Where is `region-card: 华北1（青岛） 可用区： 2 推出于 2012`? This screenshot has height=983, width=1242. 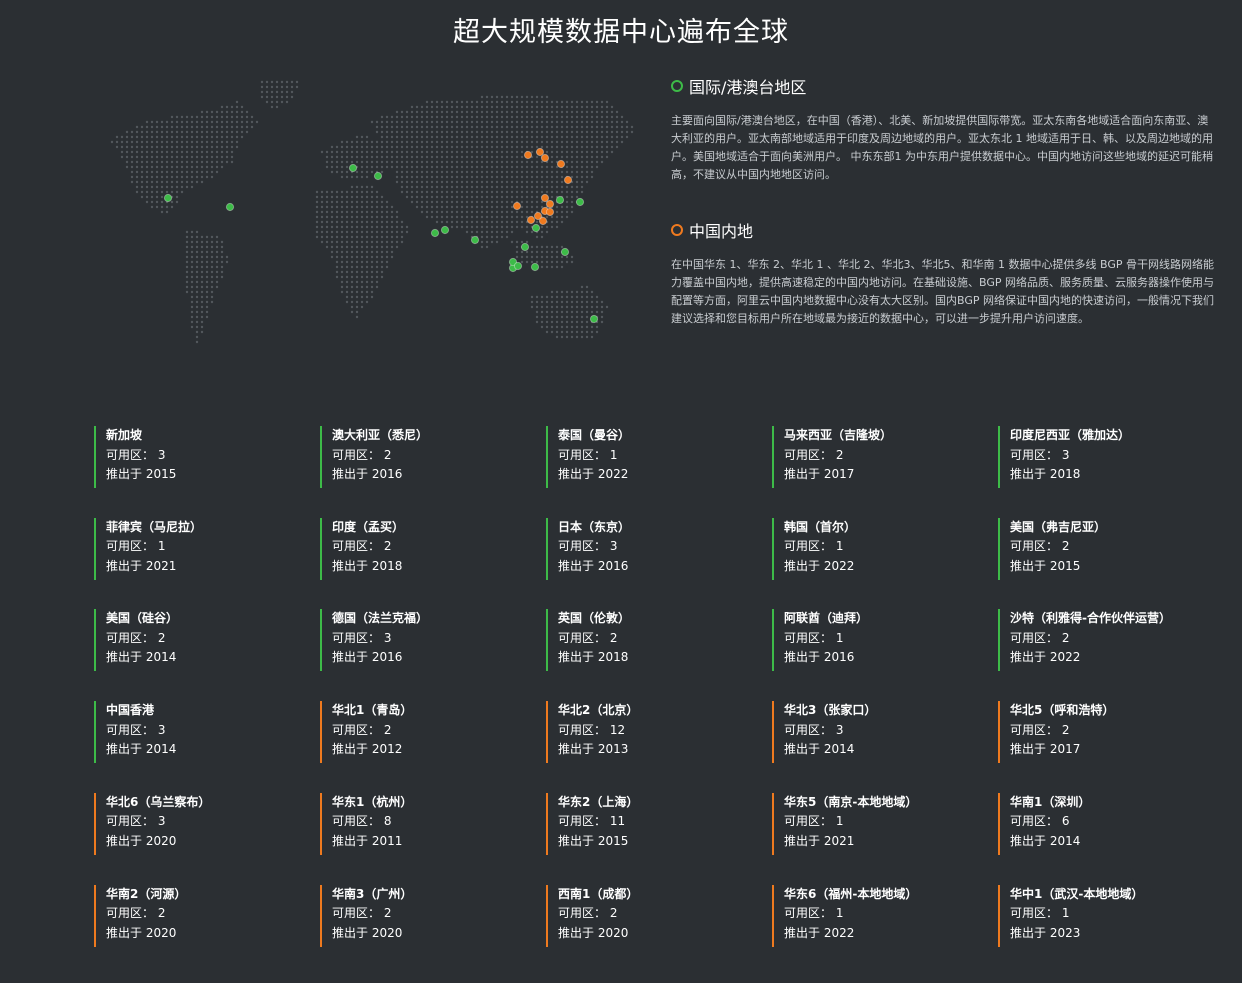
region-card: 华北1（青岛） 可用区： 2 推出于 2012 is located at coordinates (420, 732).